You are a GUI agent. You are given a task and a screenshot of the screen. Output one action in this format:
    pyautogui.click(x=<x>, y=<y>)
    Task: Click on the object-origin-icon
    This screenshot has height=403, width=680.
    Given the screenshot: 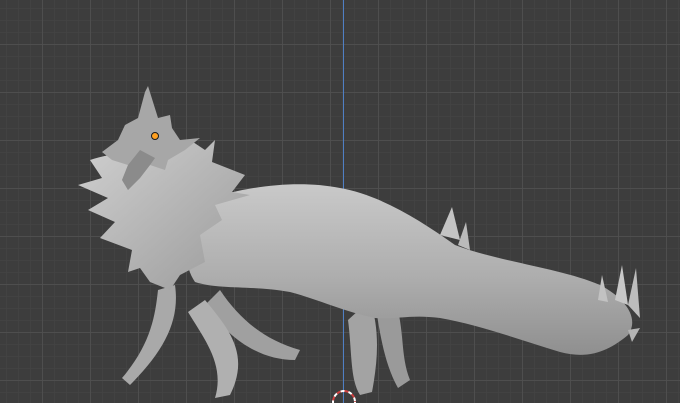 What is the action you would take?
    pyautogui.click(x=155, y=136)
    